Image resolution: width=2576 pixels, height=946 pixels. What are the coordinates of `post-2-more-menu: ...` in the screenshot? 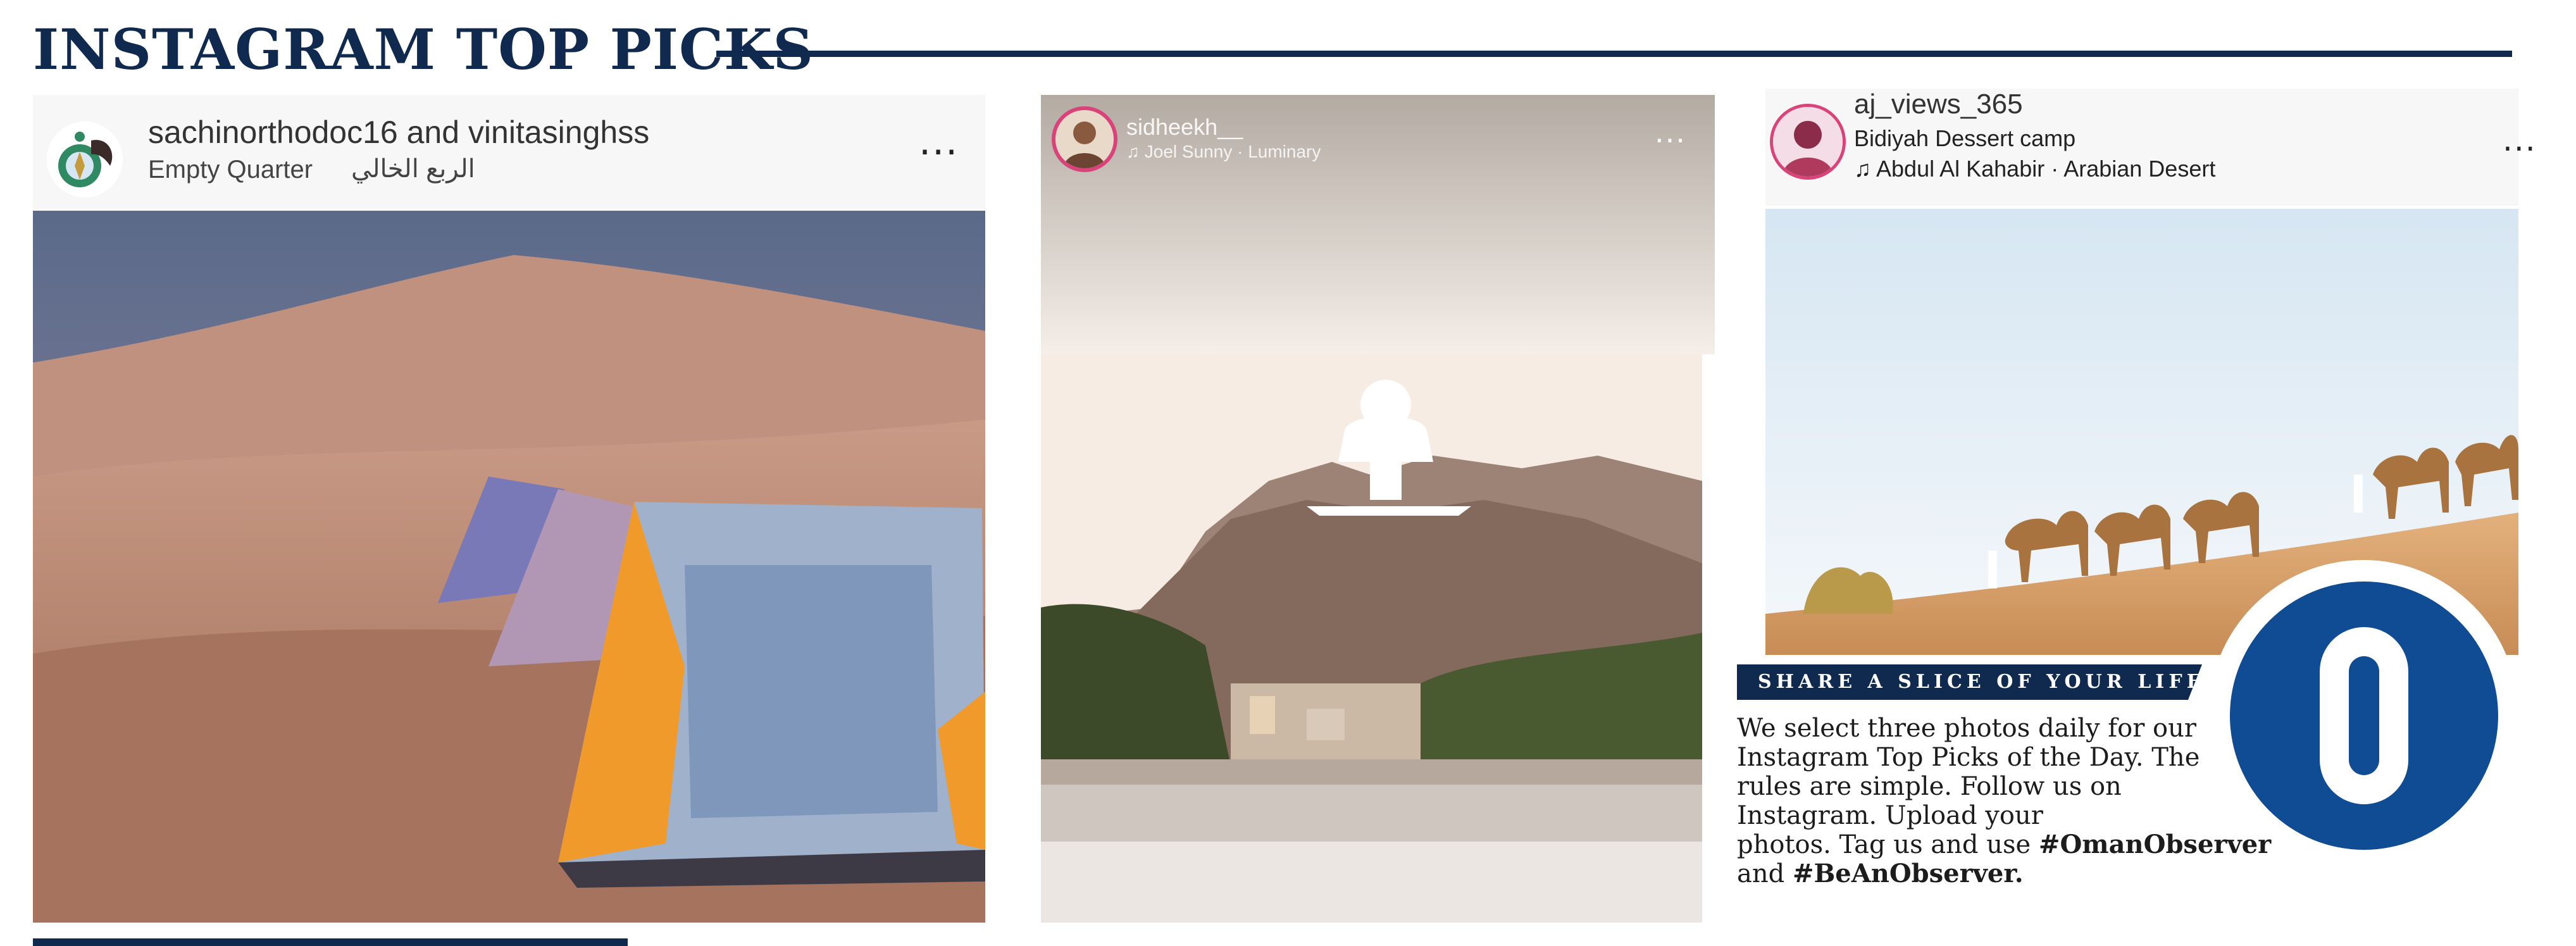 It's located at (1670, 133).